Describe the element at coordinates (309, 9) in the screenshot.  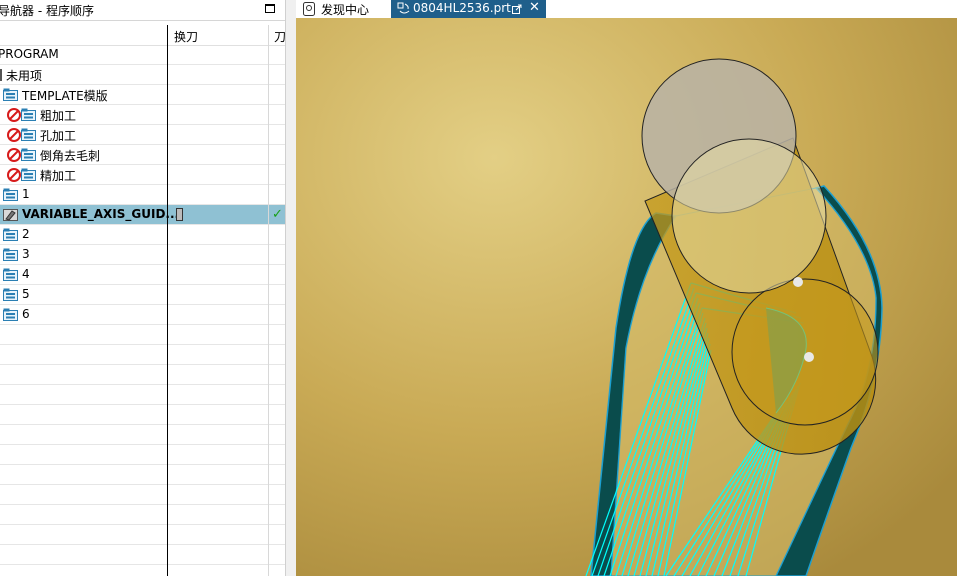
I see `discover-icon` at that location.